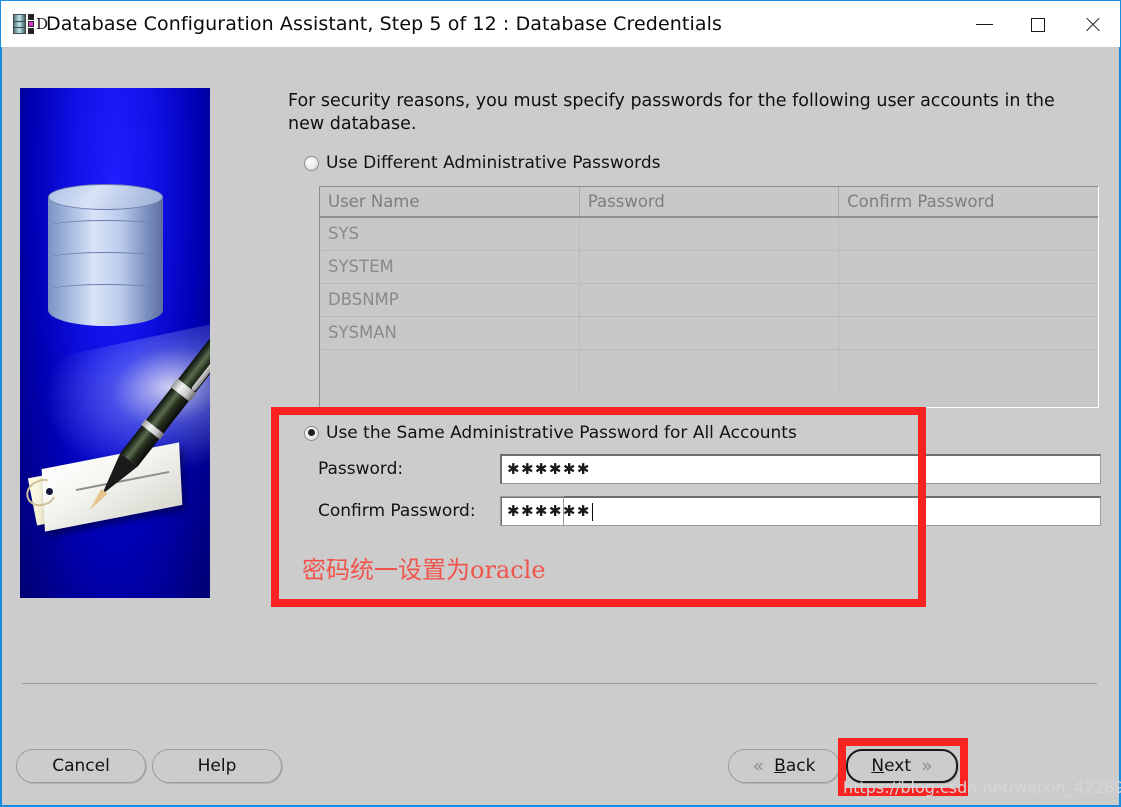 This screenshot has width=1121, height=807. I want to click on radio-same-indicator, so click(311, 433).